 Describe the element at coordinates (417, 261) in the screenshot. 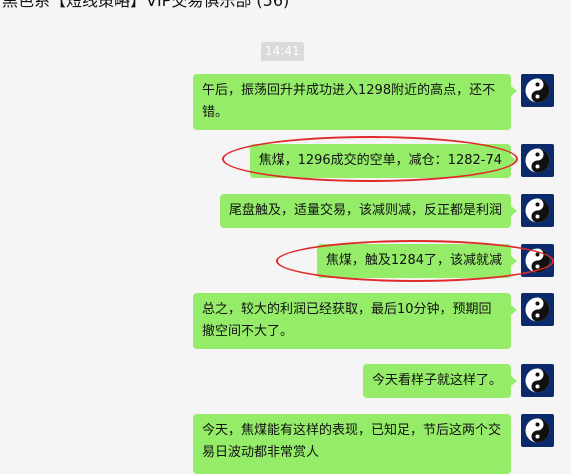

I see `message-bubble: 焦煤，触及1284了，该减就减` at that location.